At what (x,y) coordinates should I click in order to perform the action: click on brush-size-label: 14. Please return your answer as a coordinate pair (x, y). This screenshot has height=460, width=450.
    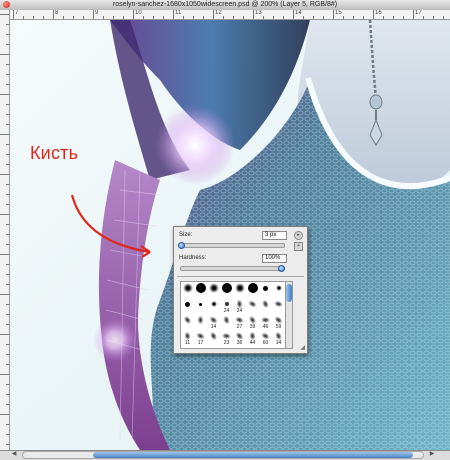
    Looking at the image, I should click on (278, 343).